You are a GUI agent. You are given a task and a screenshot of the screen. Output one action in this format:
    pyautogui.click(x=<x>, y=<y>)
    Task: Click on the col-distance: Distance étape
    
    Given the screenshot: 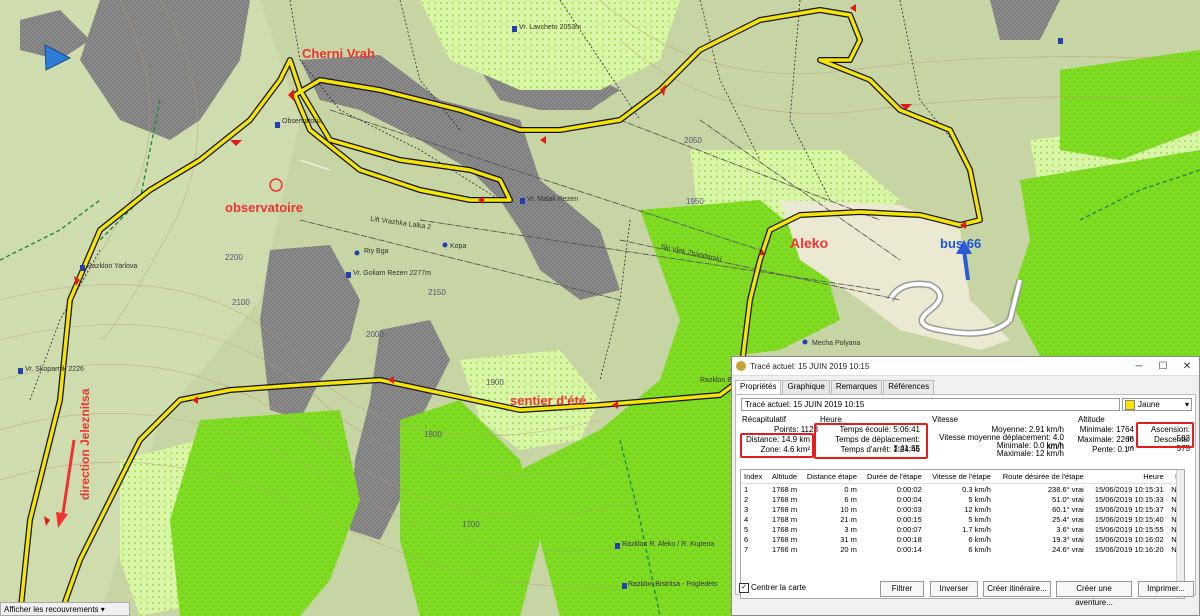 What is the action you would take?
    pyautogui.click(x=830, y=477)
    